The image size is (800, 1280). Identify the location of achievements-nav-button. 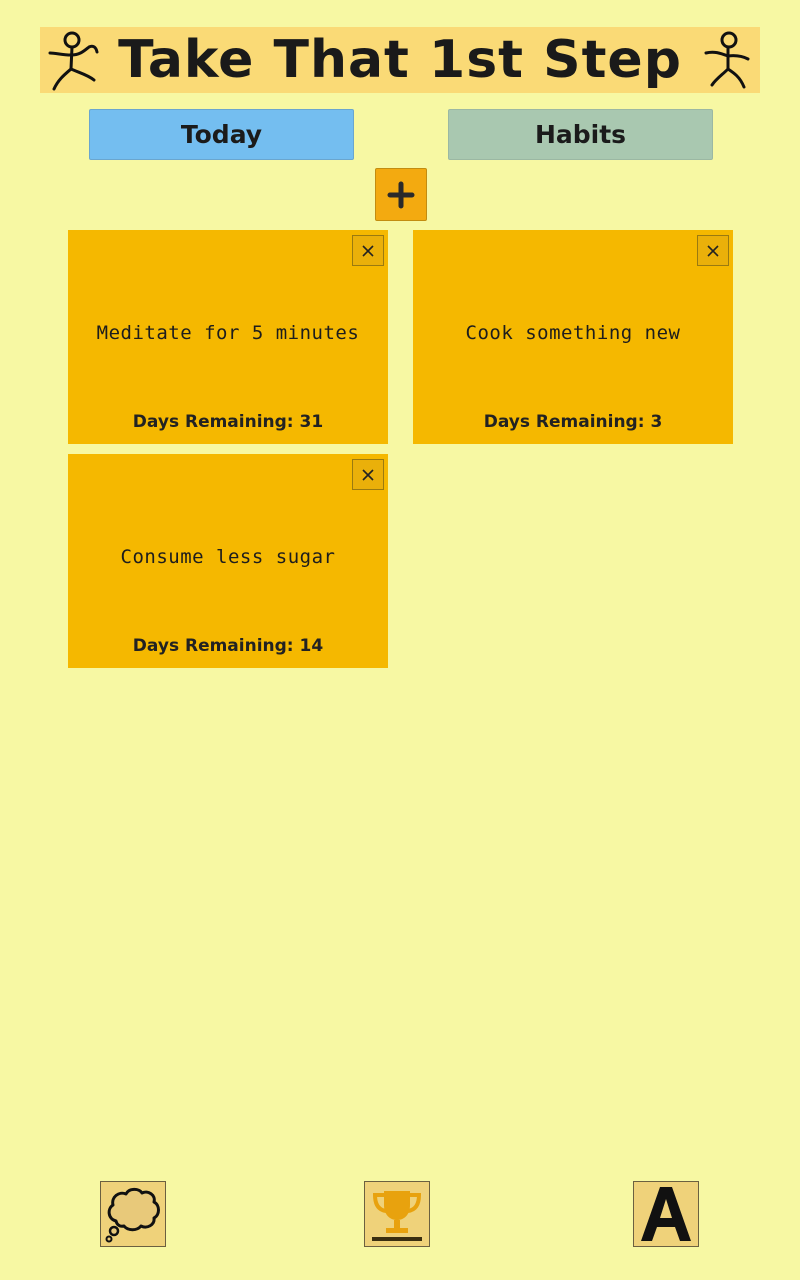
(397, 1214).